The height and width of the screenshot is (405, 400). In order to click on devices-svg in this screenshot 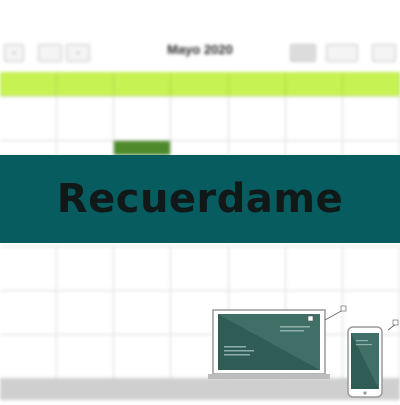, I will do `click(303, 351)`.